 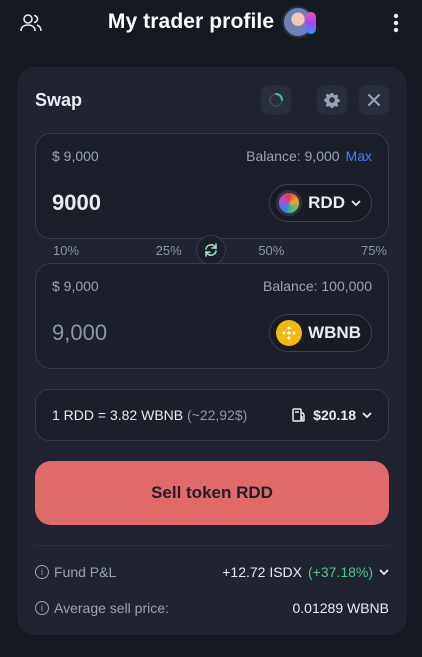 What do you see at coordinates (262, 572) in the screenshot?
I see `fund-pl-value: +12.72 ISDX` at bounding box center [262, 572].